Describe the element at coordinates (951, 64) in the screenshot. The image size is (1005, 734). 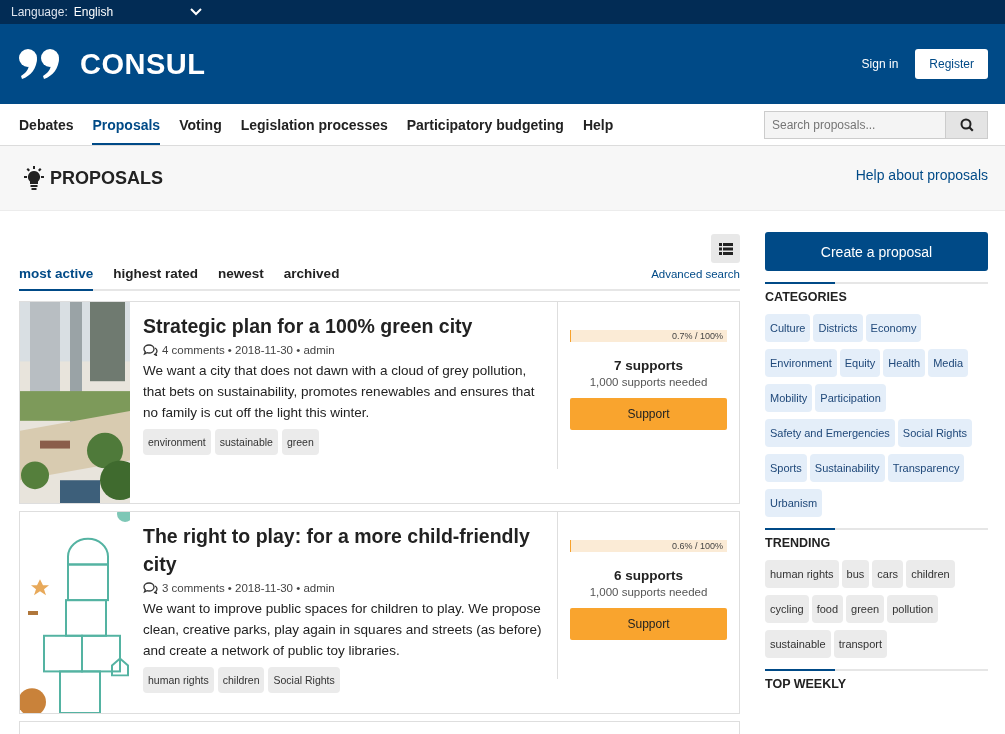
I see `register-button: Register` at that location.